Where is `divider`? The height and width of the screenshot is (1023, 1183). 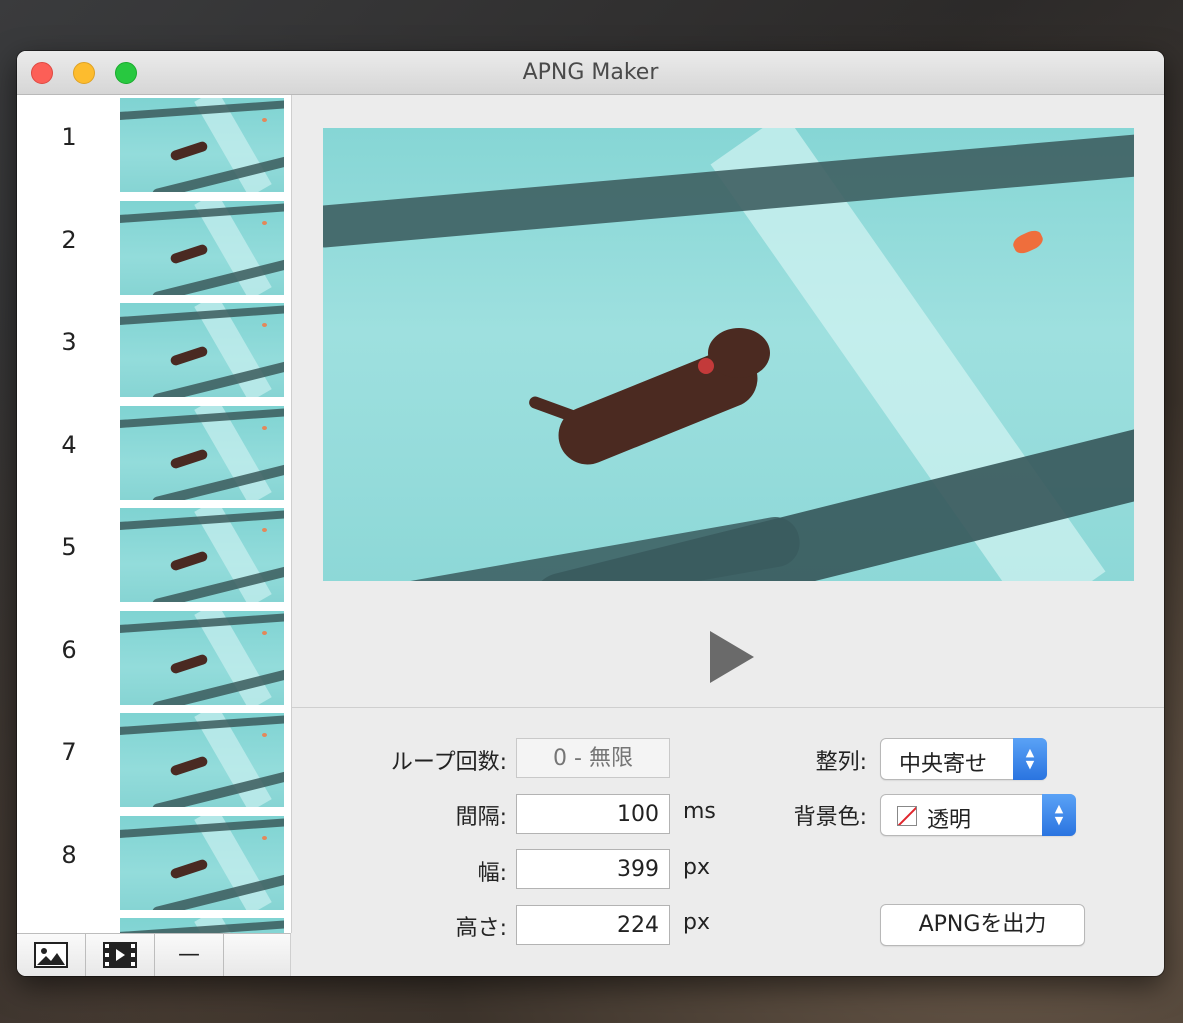 divider is located at coordinates (728, 707).